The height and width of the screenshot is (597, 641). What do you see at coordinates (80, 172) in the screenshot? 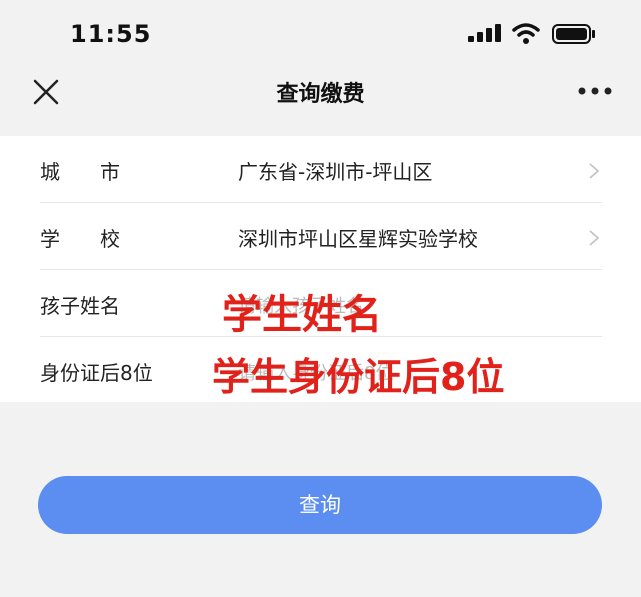
I see `city-label: 城 市` at bounding box center [80, 172].